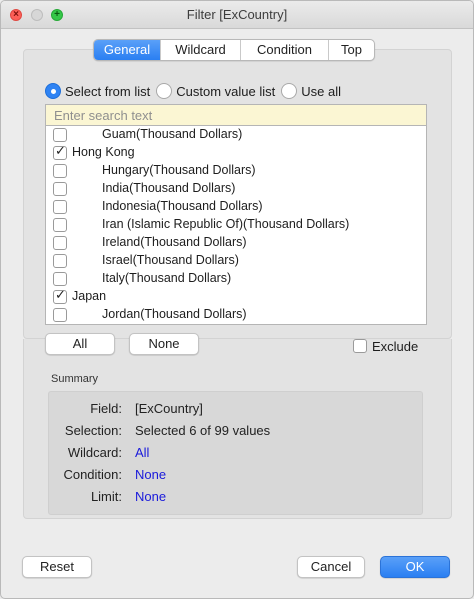 This screenshot has height=599, width=474. Describe the element at coordinates (172, 134) in the screenshot. I see `list-item-label: Guam(Thousand Dollars)` at that location.